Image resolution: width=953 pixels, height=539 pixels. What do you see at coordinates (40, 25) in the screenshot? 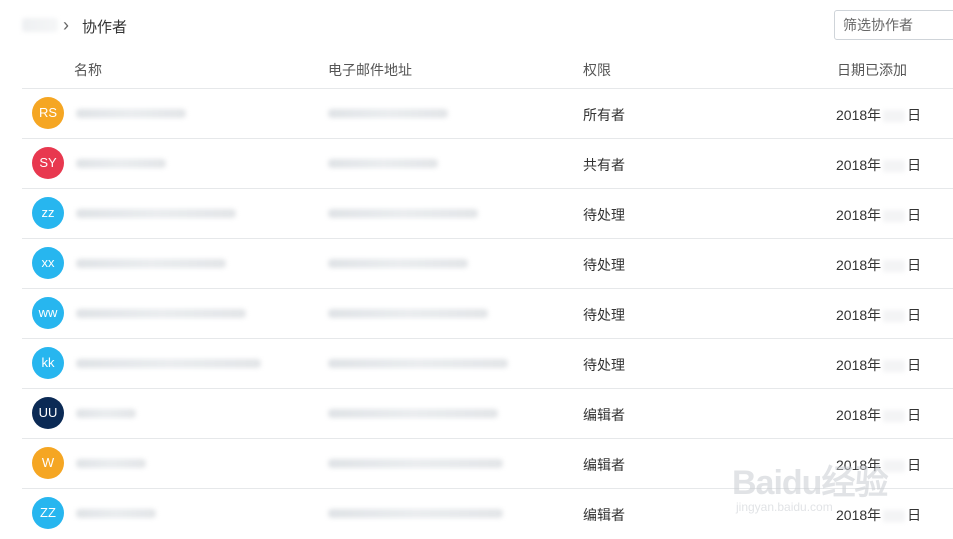
I see `breadcrumb-root-redacted` at bounding box center [40, 25].